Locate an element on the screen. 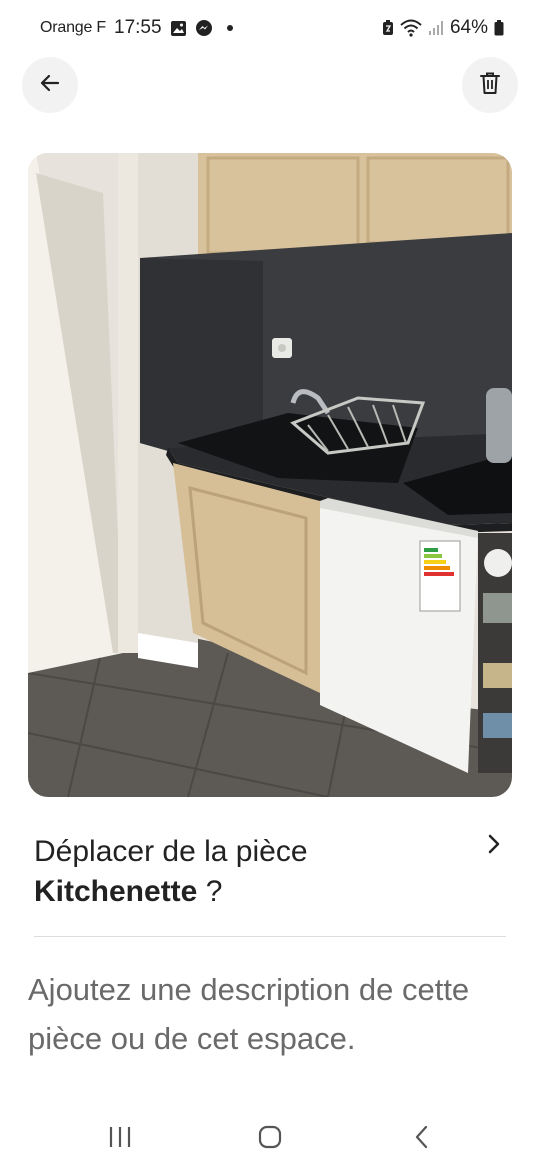  nfc-icon is located at coordinates (388, 28).